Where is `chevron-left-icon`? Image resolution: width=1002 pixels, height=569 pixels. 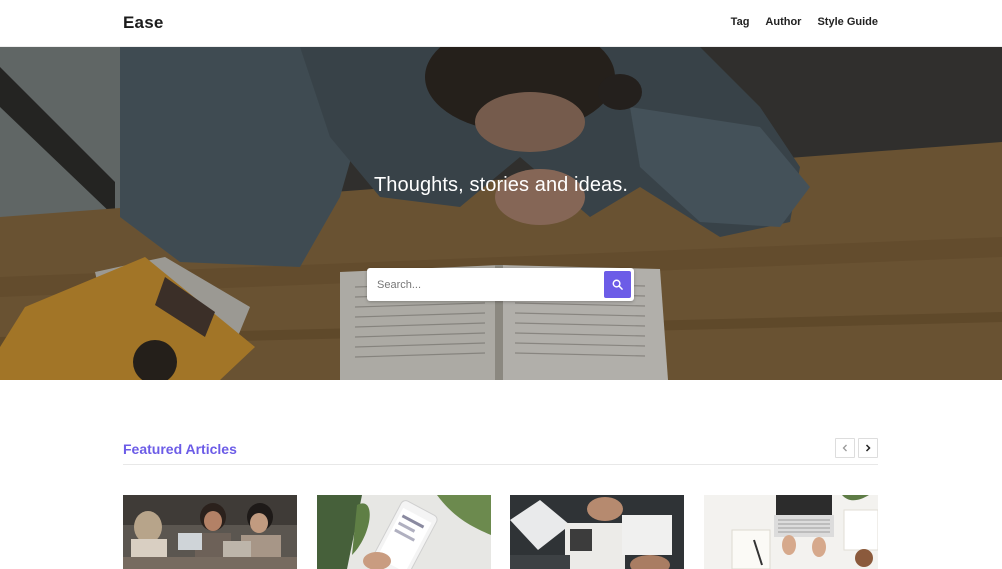
chevron-left-icon is located at coordinates (844, 448).